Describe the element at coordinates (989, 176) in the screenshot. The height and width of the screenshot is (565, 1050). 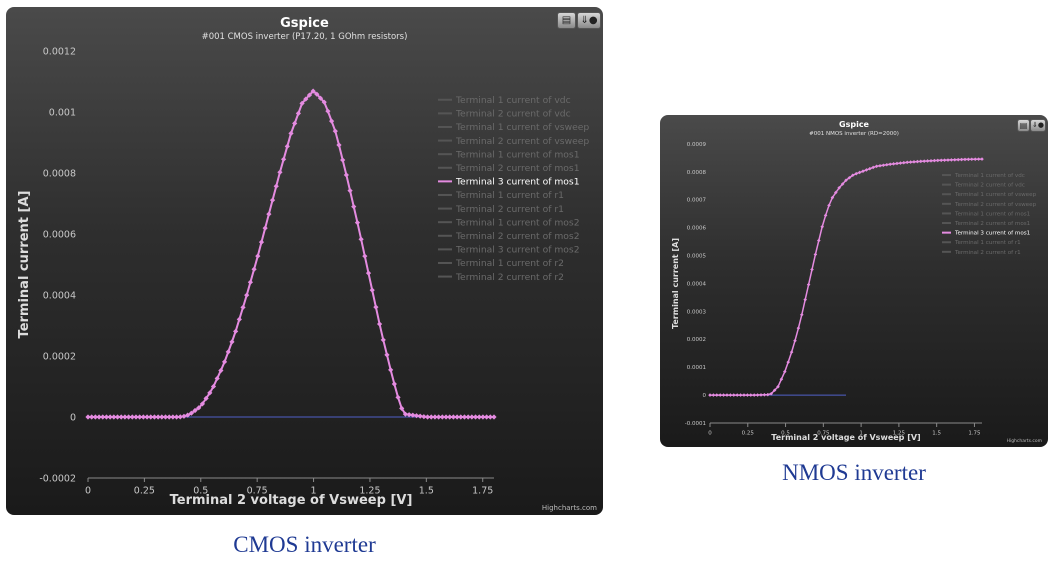
I see `legend-item: Terminal 1 current of vdc` at that location.